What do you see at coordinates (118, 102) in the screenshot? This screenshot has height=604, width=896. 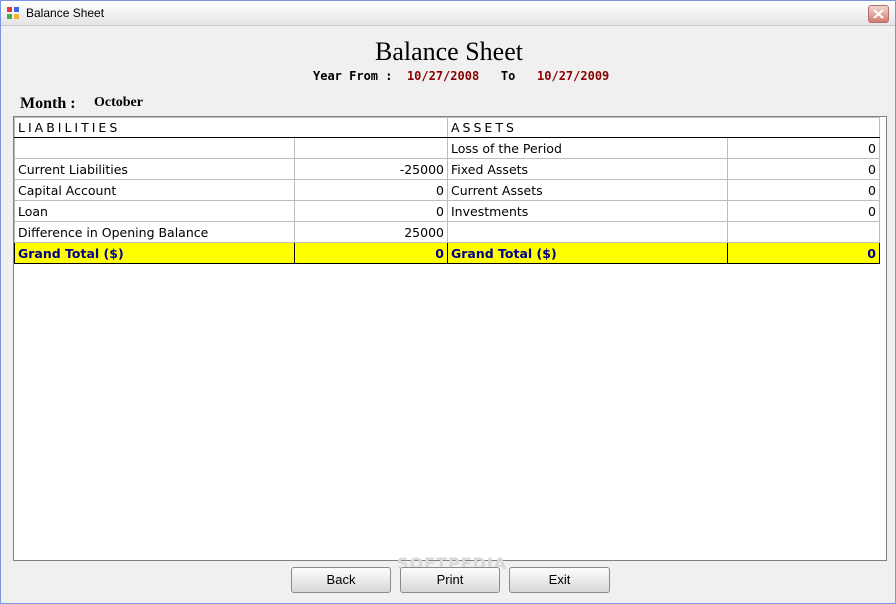 I see `month-value: October` at bounding box center [118, 102].